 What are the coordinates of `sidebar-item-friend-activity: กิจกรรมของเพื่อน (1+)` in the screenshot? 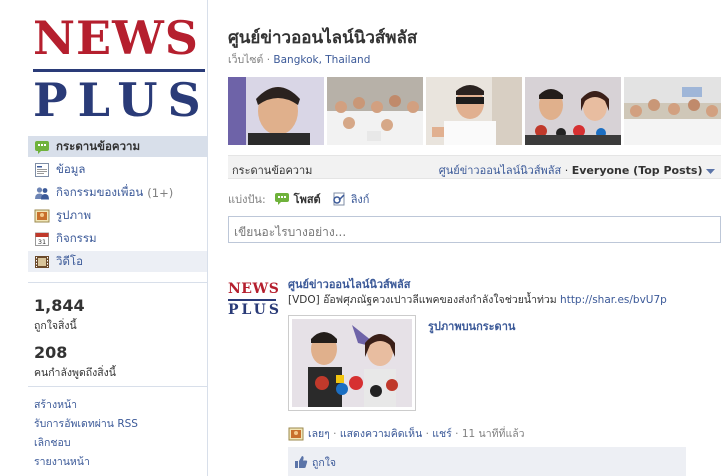 It's located at (117, 192).